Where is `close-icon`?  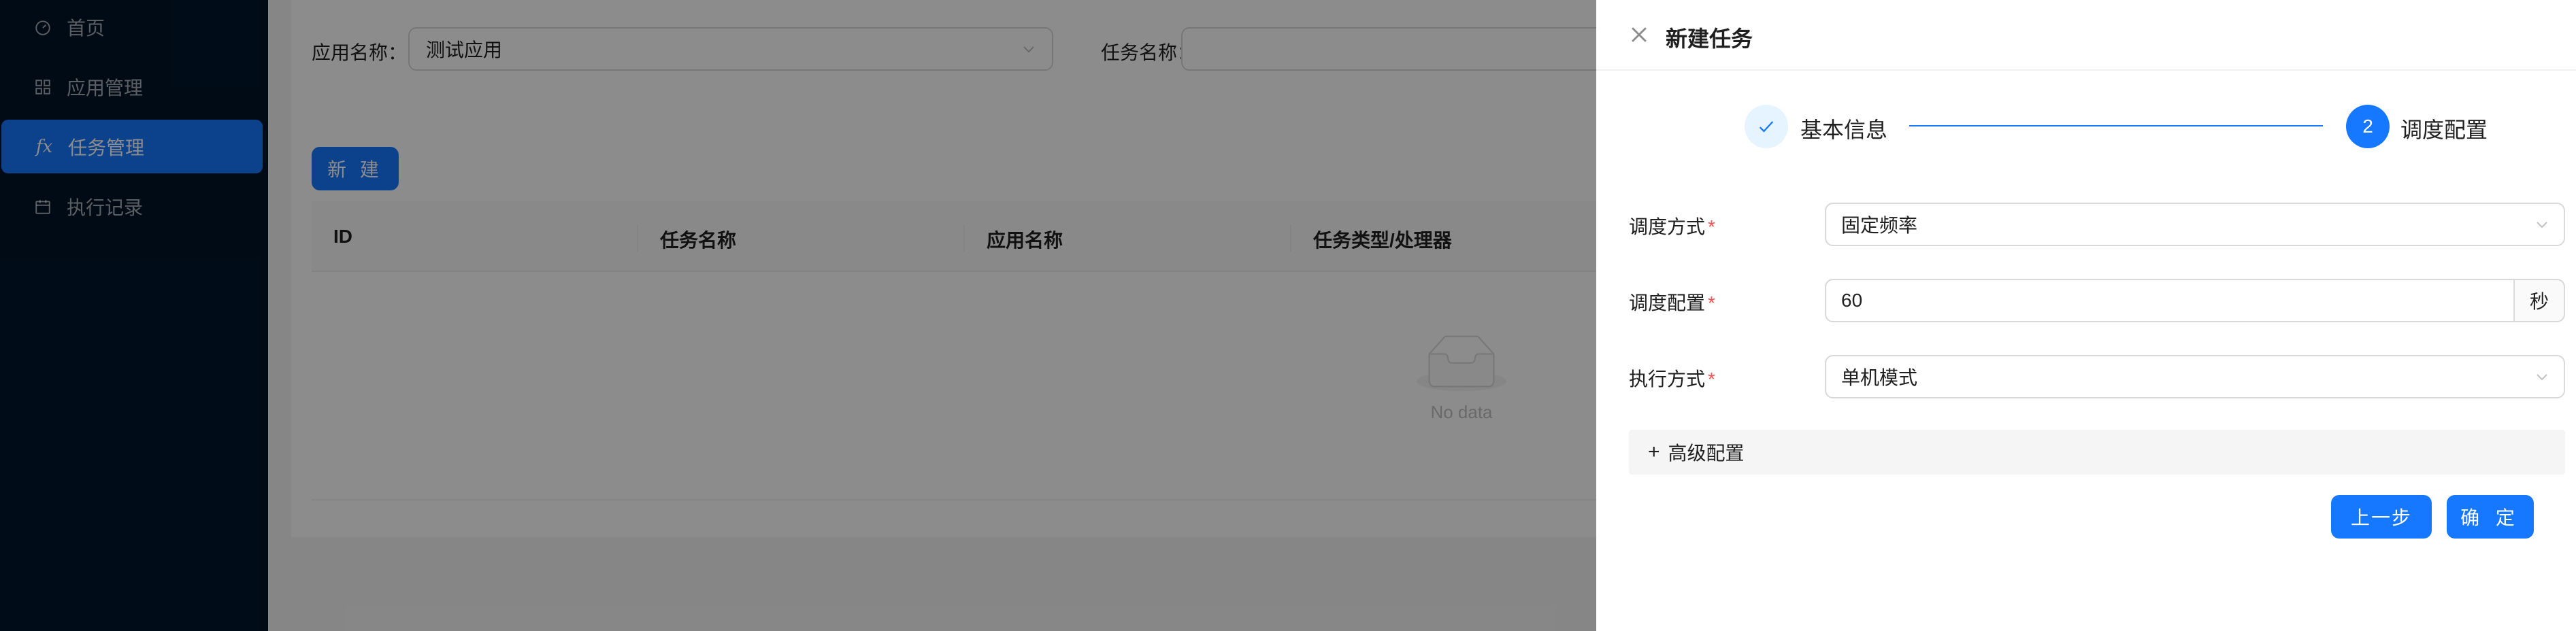
close-icon is located at coordinates (1639, 34).